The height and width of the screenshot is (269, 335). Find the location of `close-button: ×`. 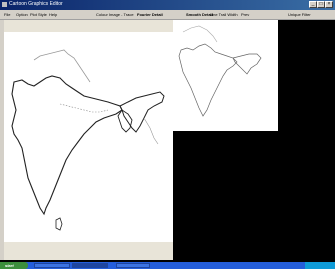

close-button: × is located at coordinates (329, 4).